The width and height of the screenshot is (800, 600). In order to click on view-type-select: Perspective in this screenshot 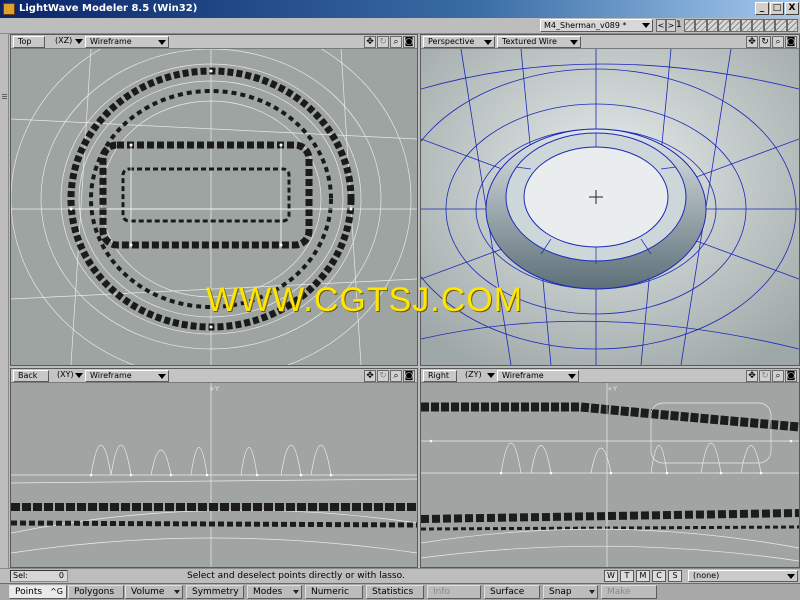, I will do `click(459, 42)`.